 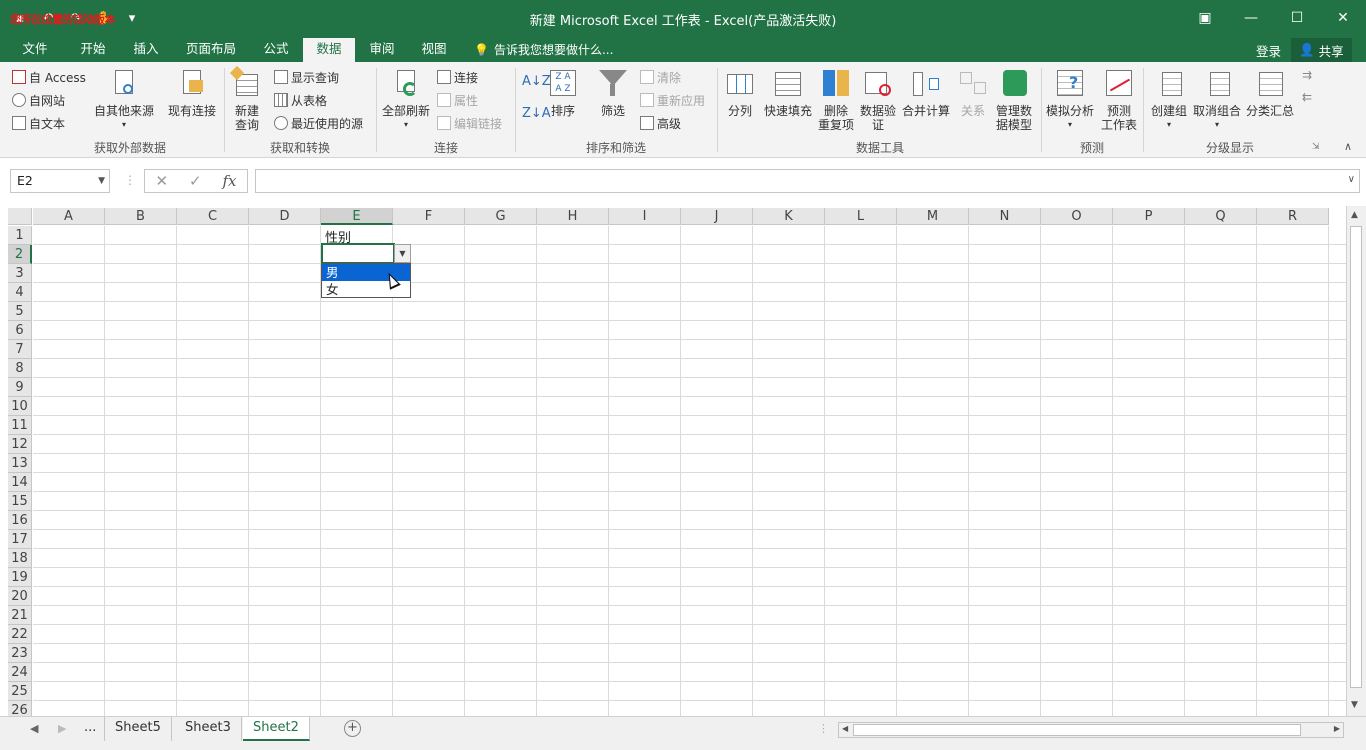 I want to click on row-header-6: 6, so click(x=20, y=330).